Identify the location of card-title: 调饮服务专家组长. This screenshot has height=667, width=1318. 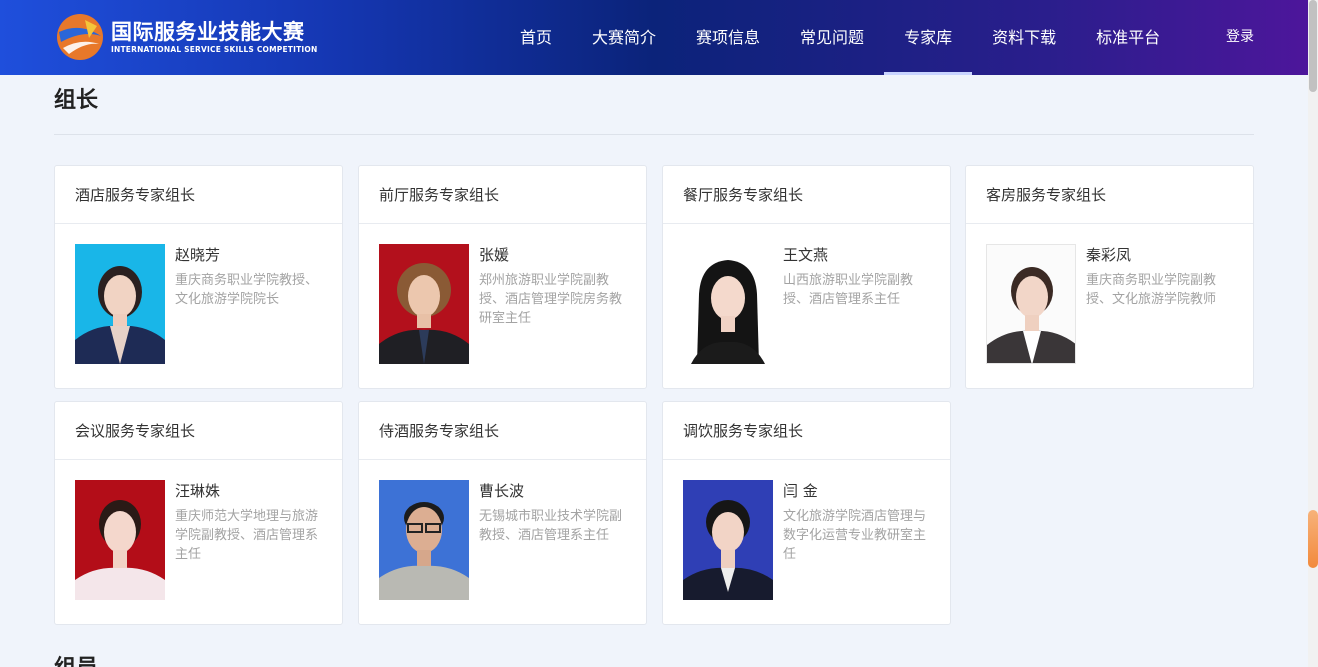
(806, 431).